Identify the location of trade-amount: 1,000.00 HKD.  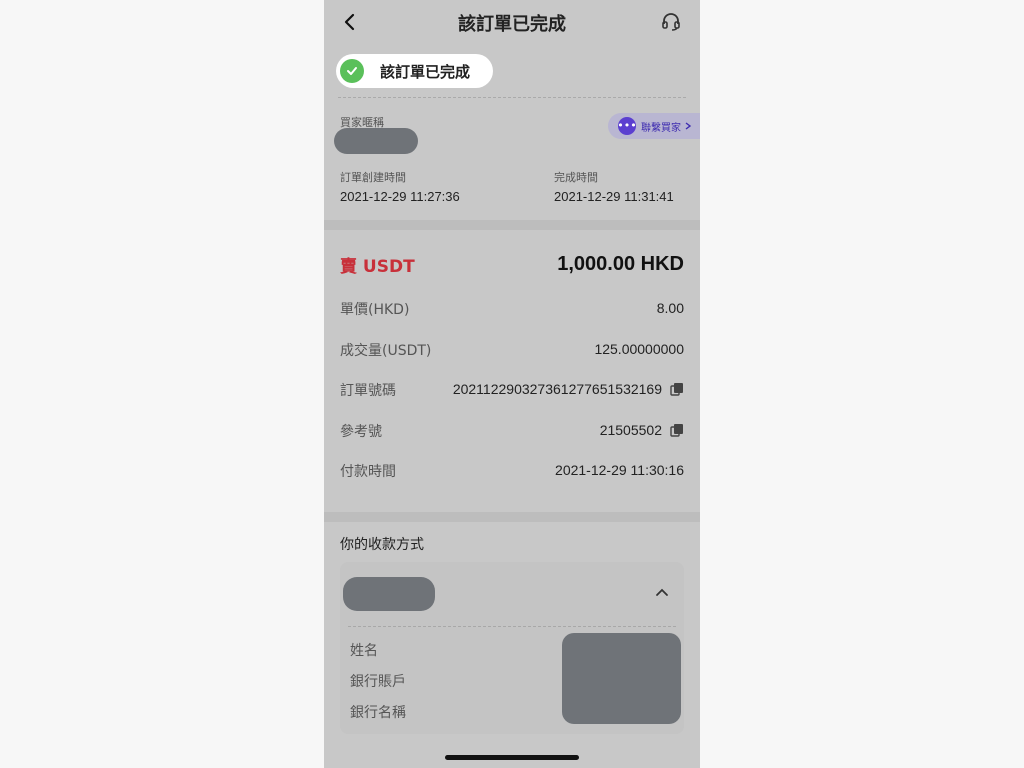
(620, 264).